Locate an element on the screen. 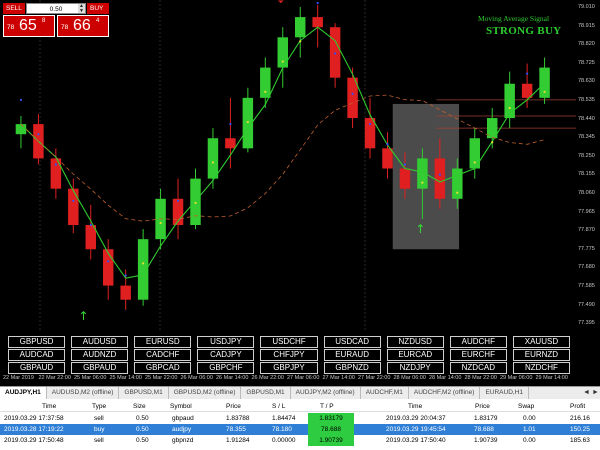  symbol-button: NZDCAD is located at coordinates (478, 368).